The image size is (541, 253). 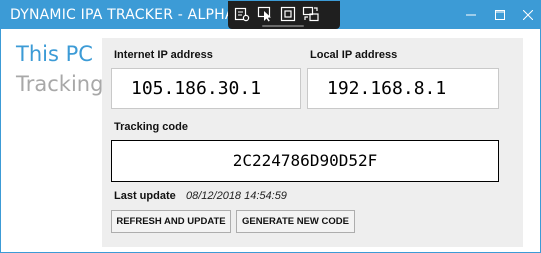 I want to click on toolbar-grip, so click(x=283, y=26).